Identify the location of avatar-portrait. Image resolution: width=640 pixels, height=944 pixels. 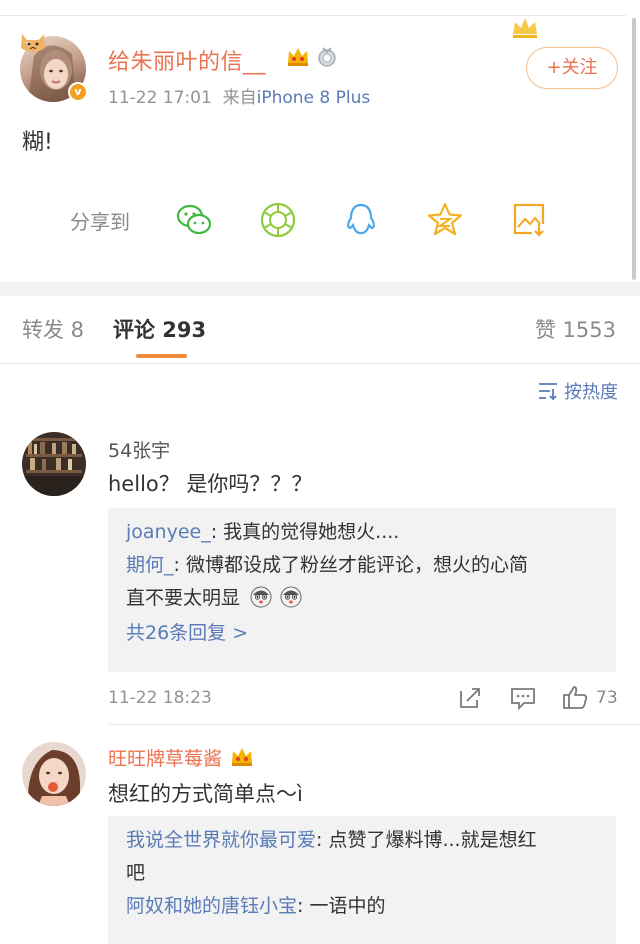
(54, 774).